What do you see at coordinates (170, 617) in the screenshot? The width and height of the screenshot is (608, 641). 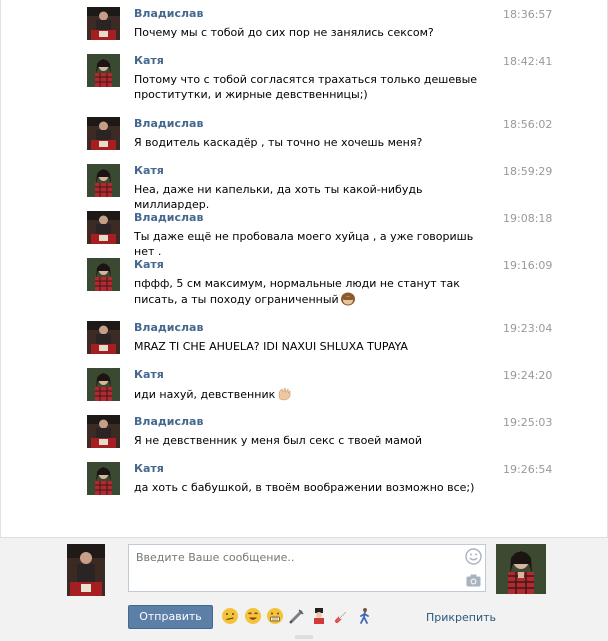 I see `send-button: Отправить` at bounding box center [170, 617].